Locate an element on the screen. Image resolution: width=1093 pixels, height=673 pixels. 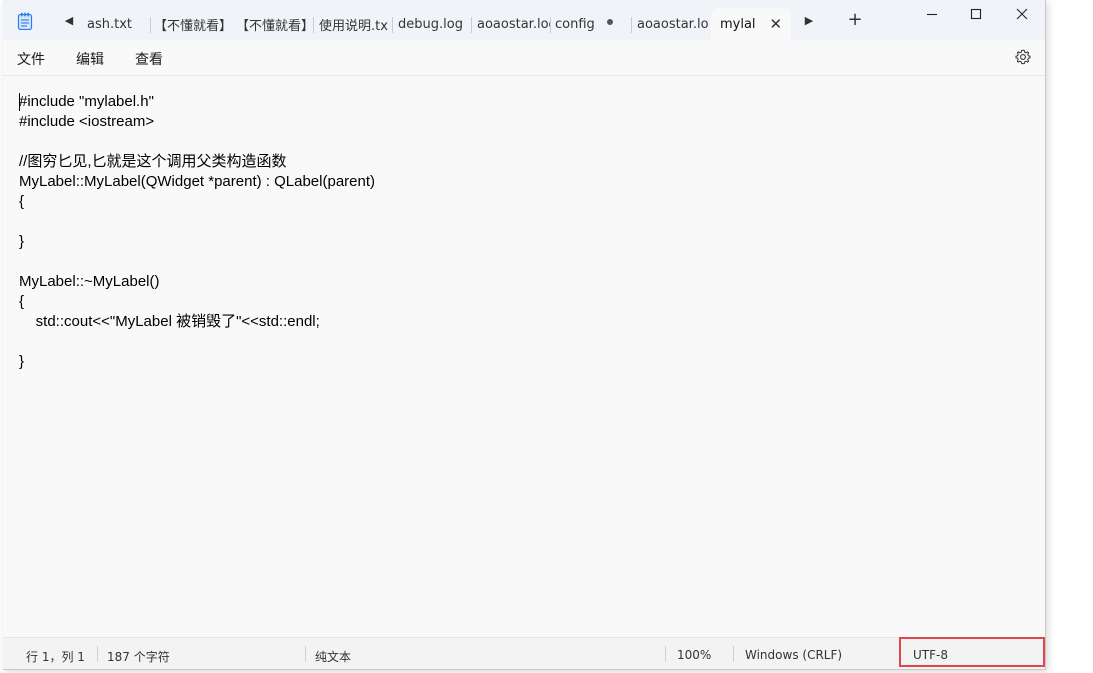
close-icon is located at coordinates (1022, 14).